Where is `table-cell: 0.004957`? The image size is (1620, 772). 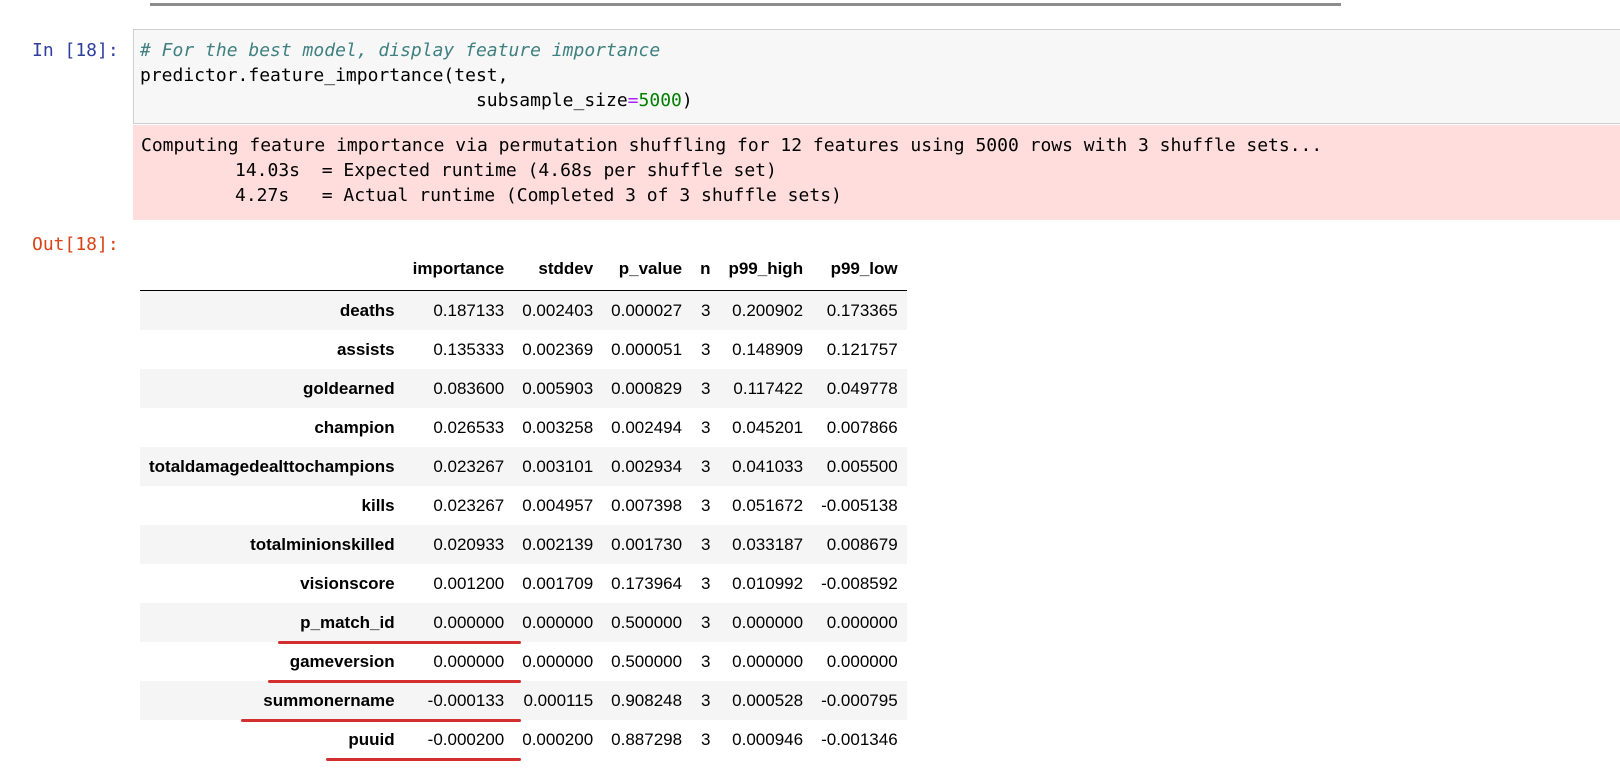 table-cell: 0.004957 is located at coordinates (558, 505).